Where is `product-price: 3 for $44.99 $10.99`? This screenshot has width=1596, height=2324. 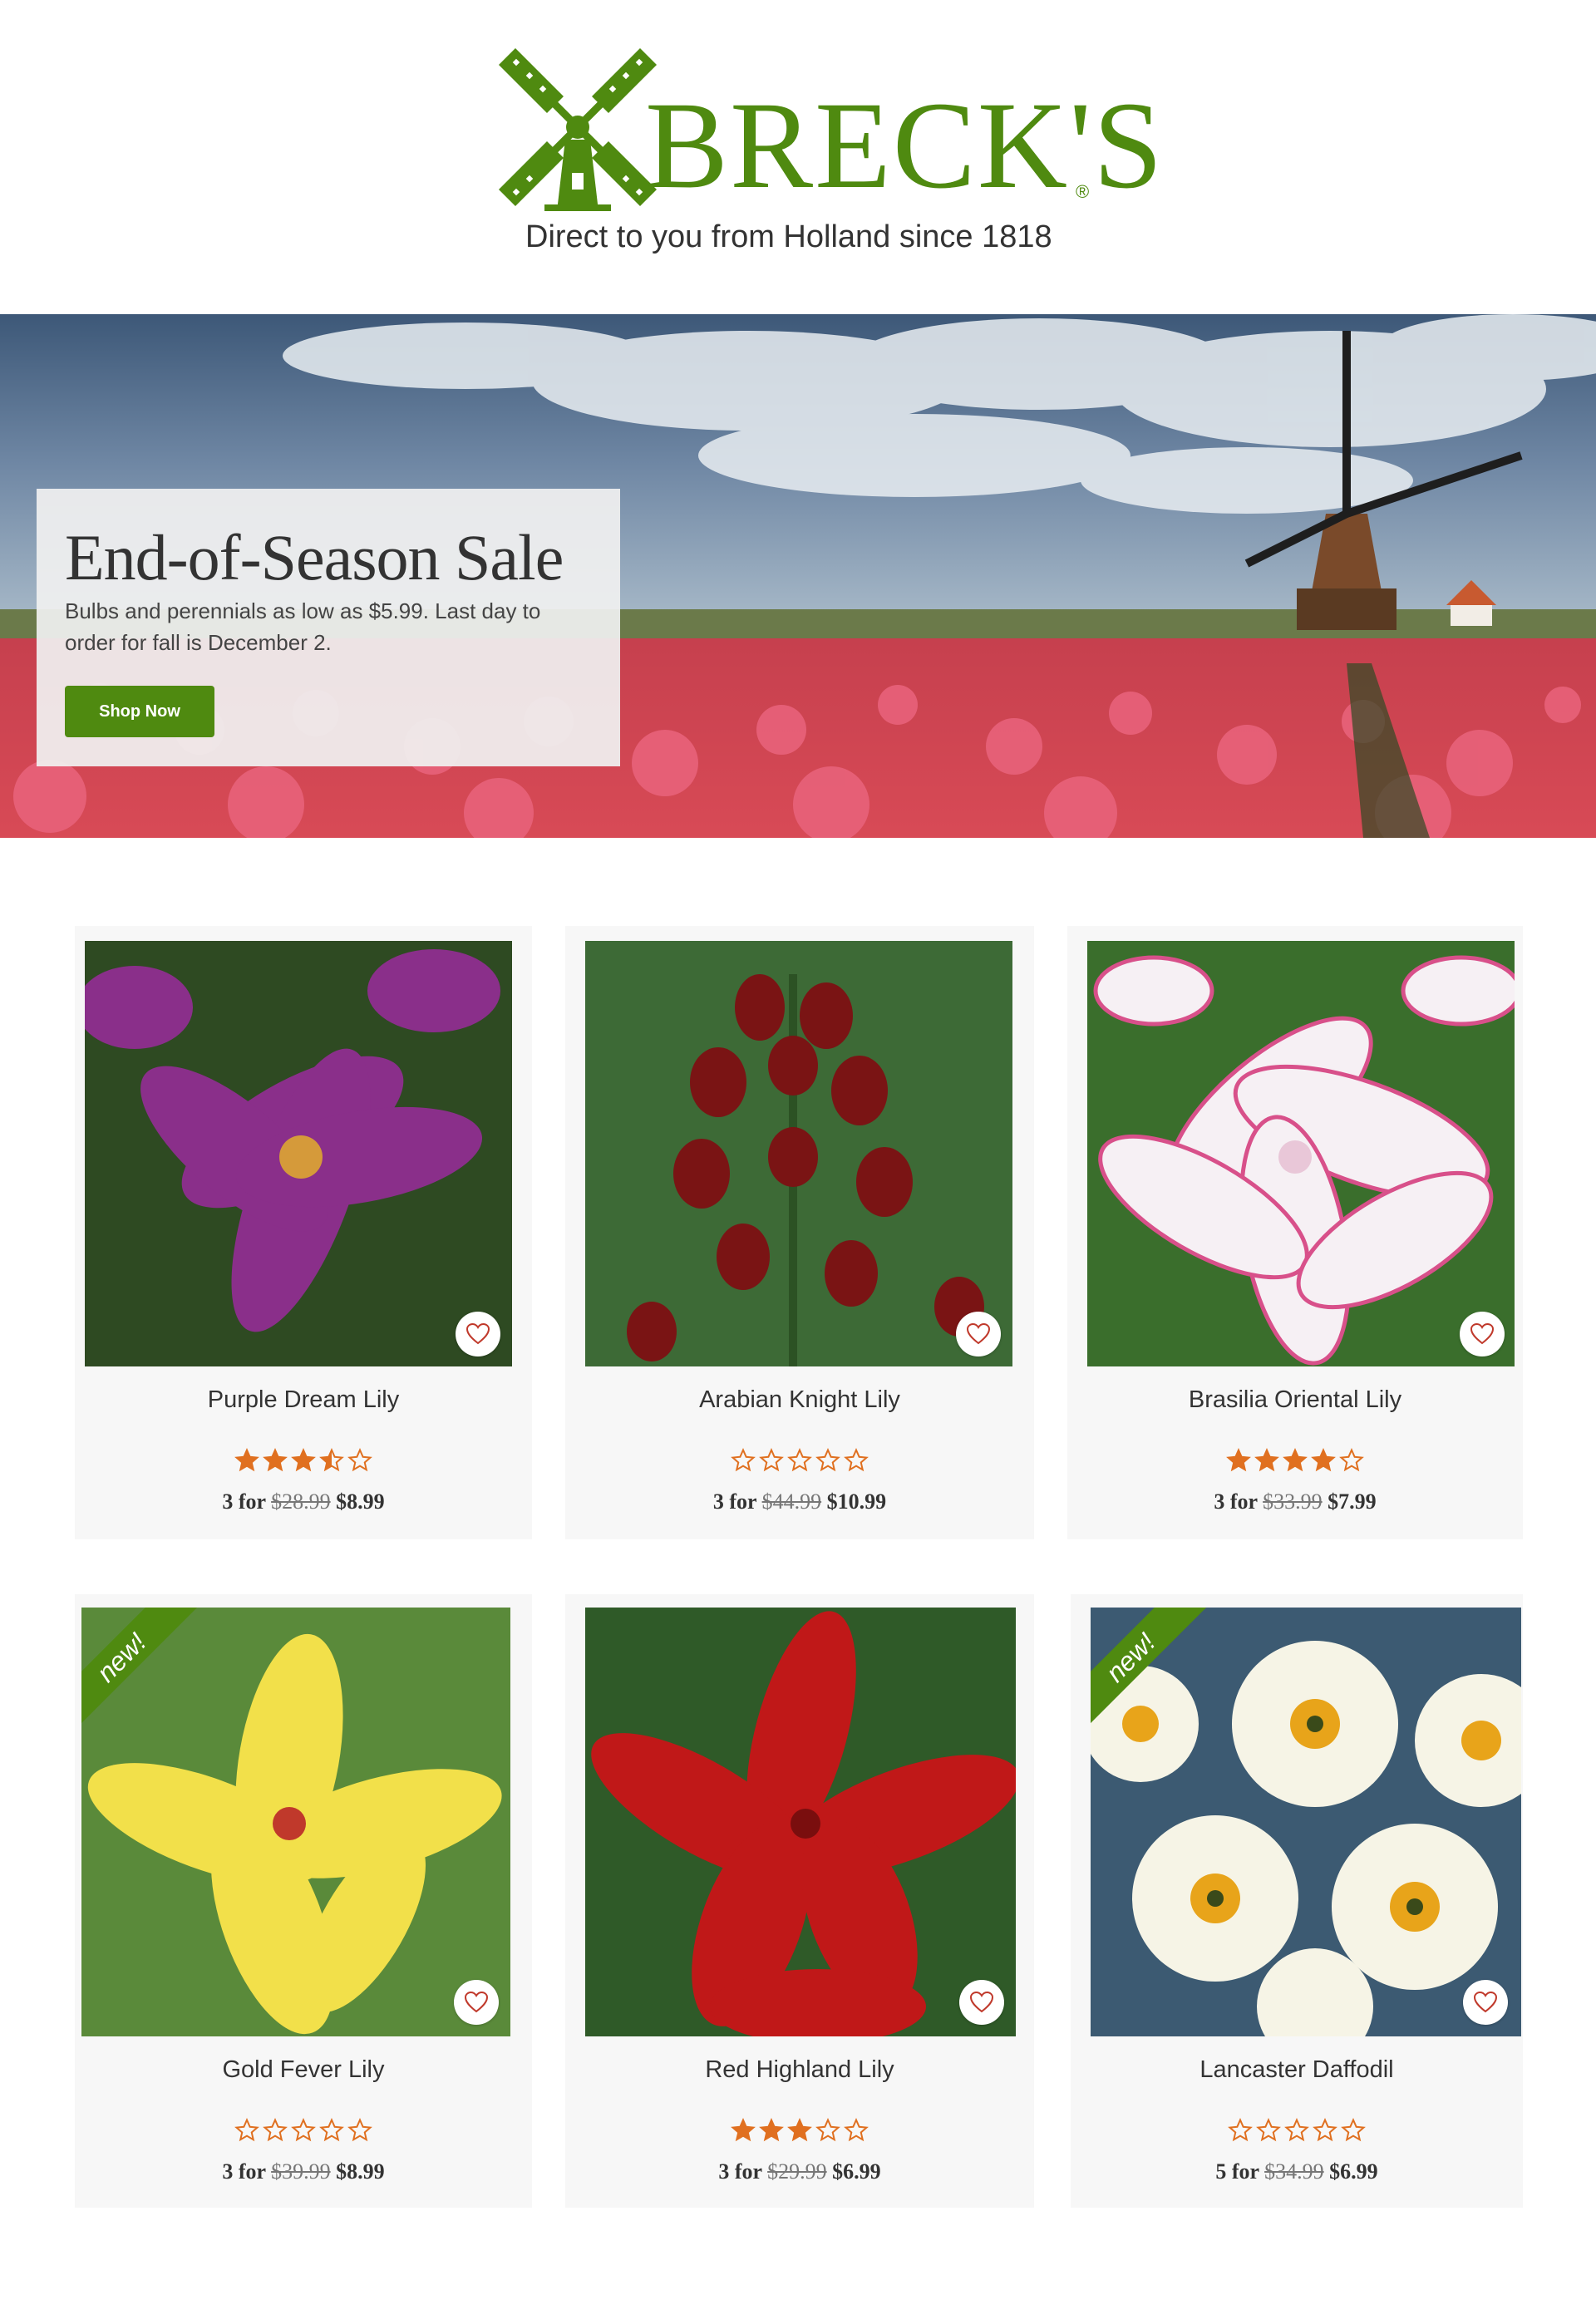 product-price: 3 for $44.99 $10.99 is located at coordinates (799, 1501).